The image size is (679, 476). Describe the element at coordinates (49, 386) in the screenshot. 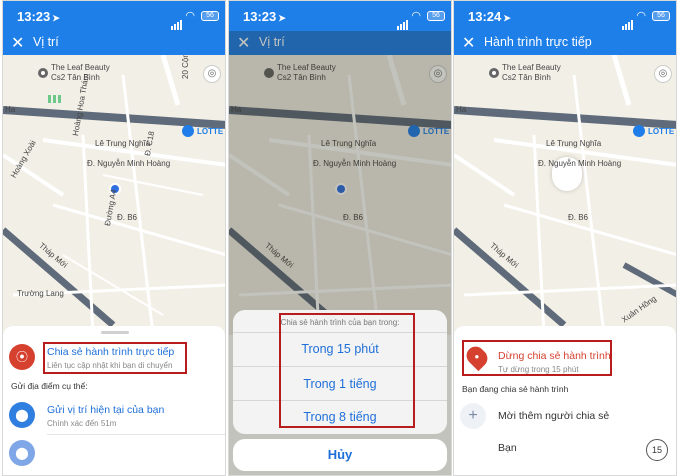

I see `section-label: Gửi địa điểm cụ thể:` at that location.